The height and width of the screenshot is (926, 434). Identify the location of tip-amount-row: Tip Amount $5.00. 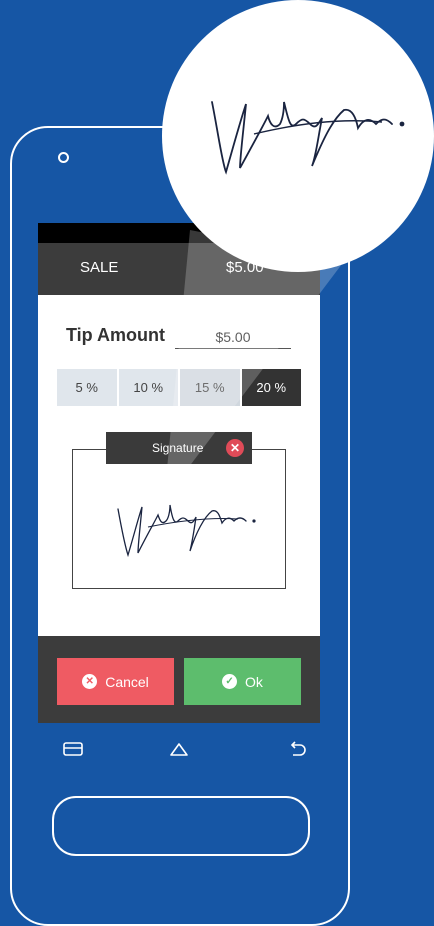
(179, 336).